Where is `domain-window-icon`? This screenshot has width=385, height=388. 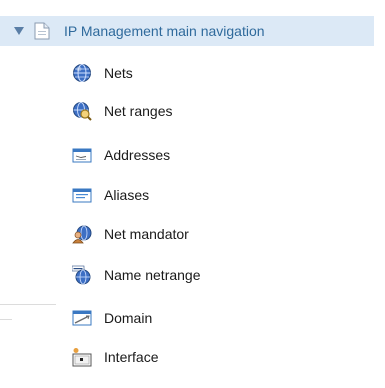
domain-window-icon is located at coordinates (82, 318).